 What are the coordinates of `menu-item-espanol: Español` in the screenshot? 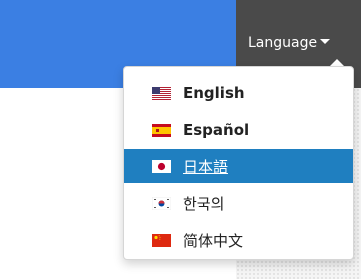 It's located at (238, 130).